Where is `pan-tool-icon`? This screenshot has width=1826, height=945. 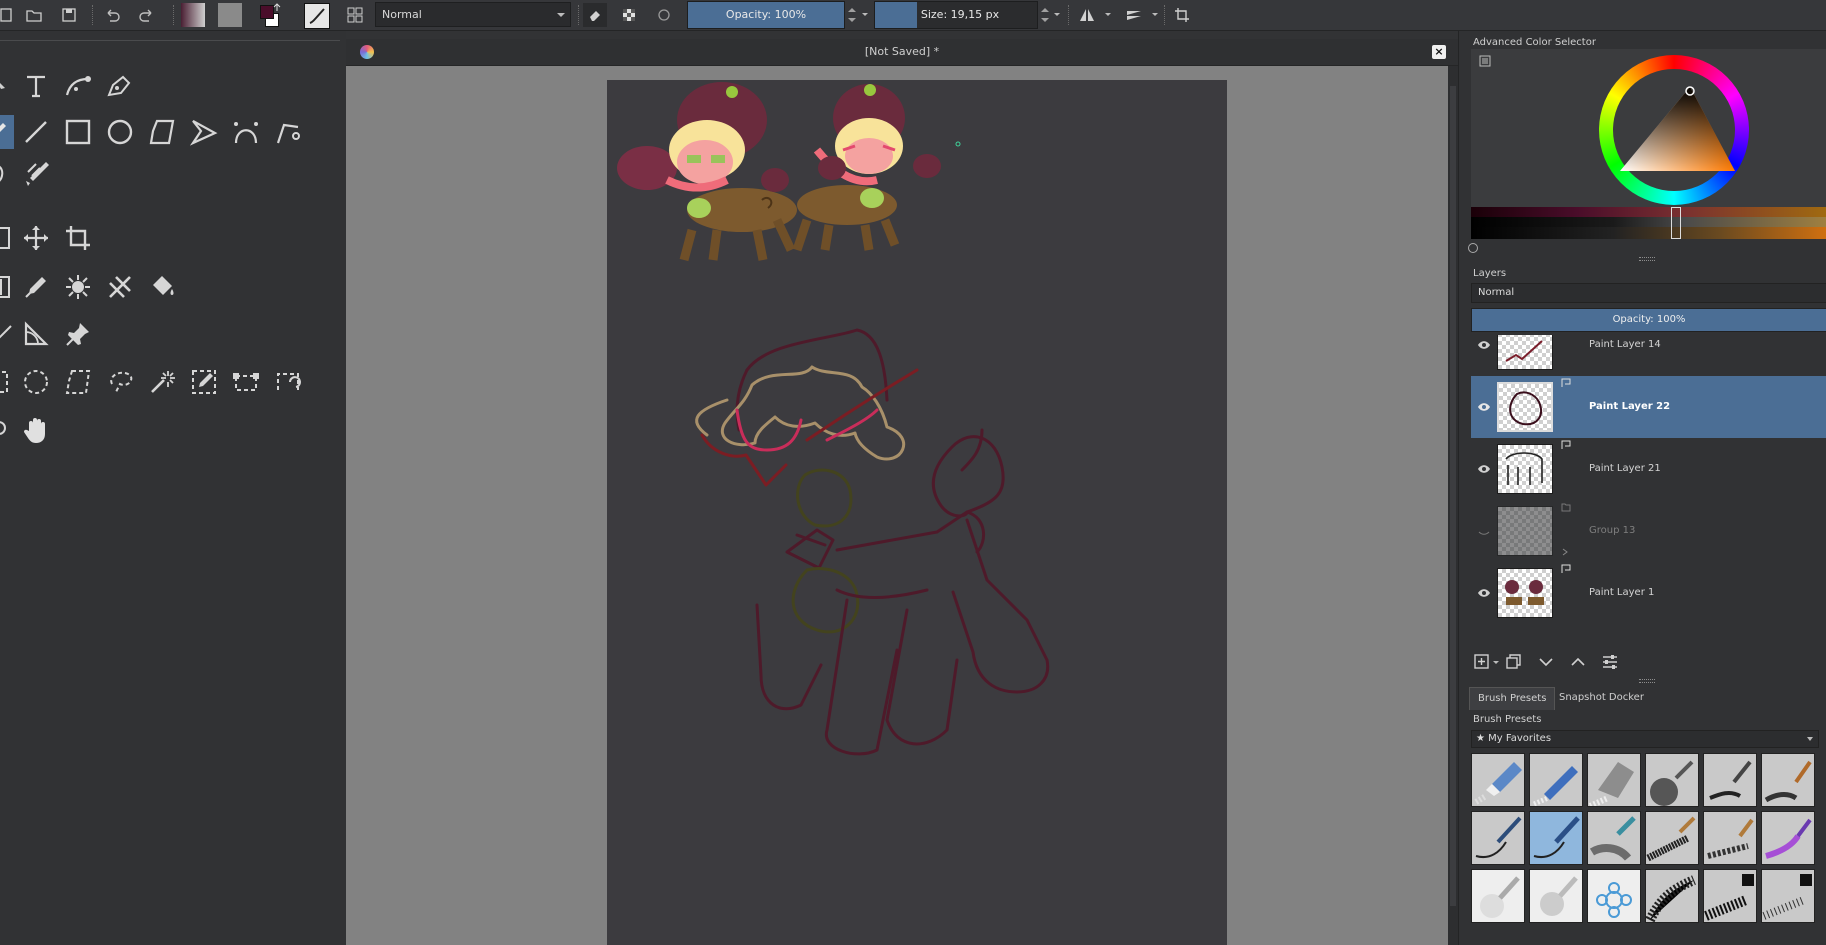 pan-tool-icon is located at coordinates (36, 430).